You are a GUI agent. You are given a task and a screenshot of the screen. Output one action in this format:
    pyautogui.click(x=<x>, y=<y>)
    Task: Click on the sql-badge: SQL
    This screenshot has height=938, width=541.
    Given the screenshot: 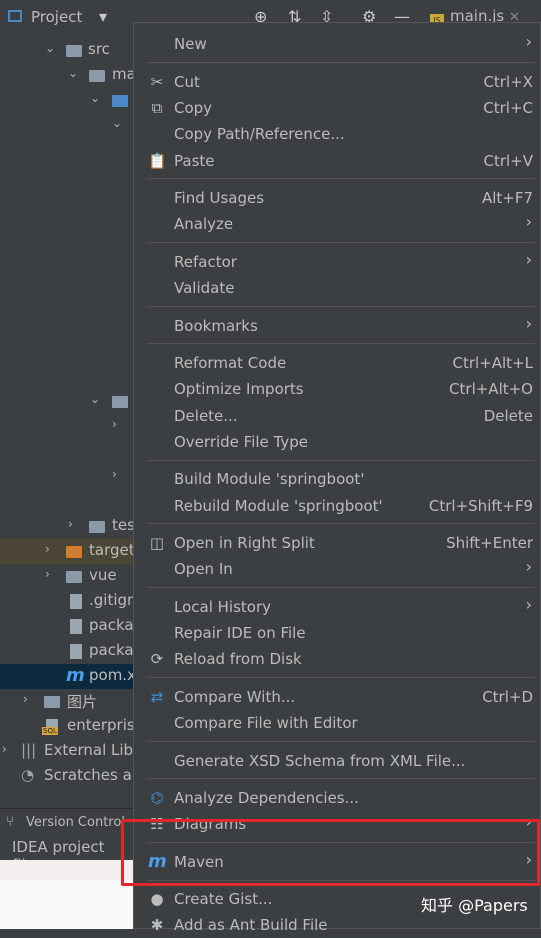 What is the action you would take?
    pyautogui.click(x=50, y=731)
    